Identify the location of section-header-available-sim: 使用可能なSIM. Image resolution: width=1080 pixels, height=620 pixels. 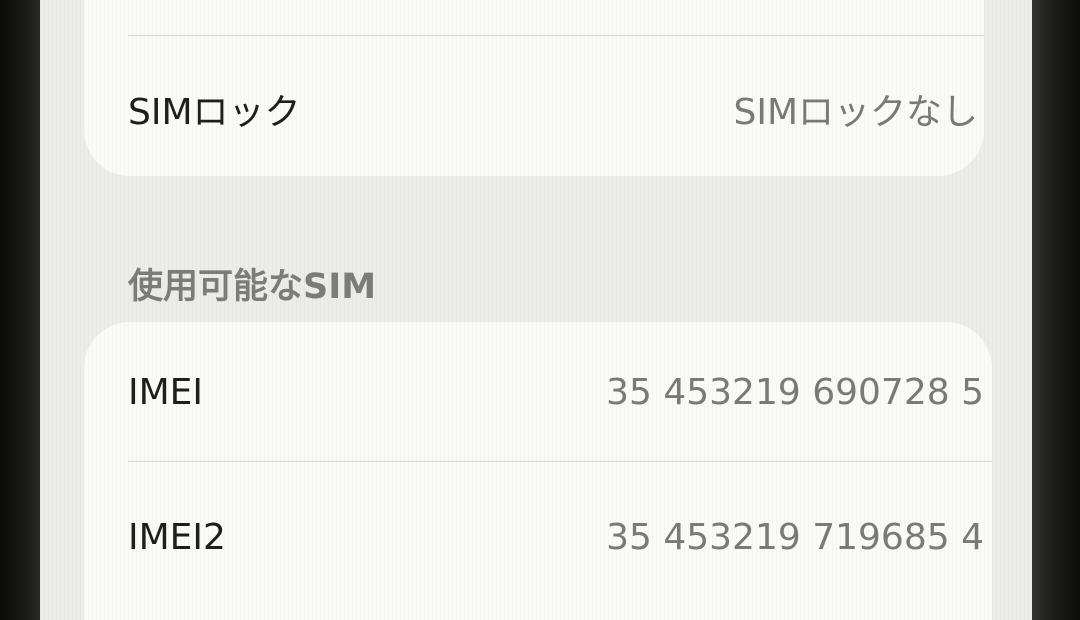
(252, 287).